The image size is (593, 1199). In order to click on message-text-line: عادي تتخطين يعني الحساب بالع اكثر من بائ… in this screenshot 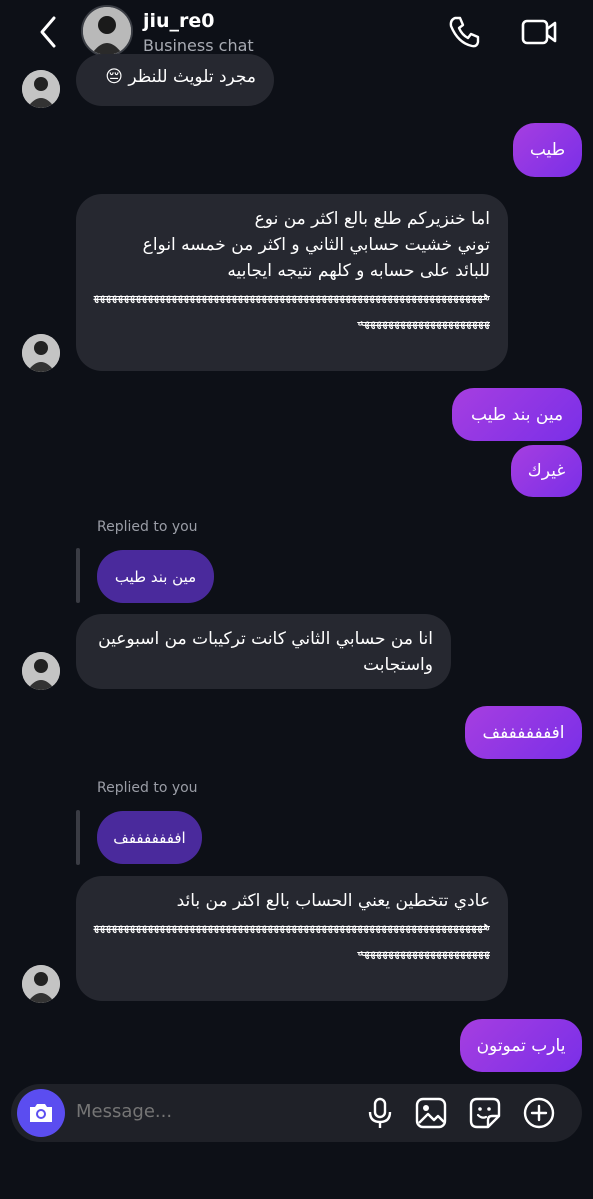, I will do `click(333, 901)`.